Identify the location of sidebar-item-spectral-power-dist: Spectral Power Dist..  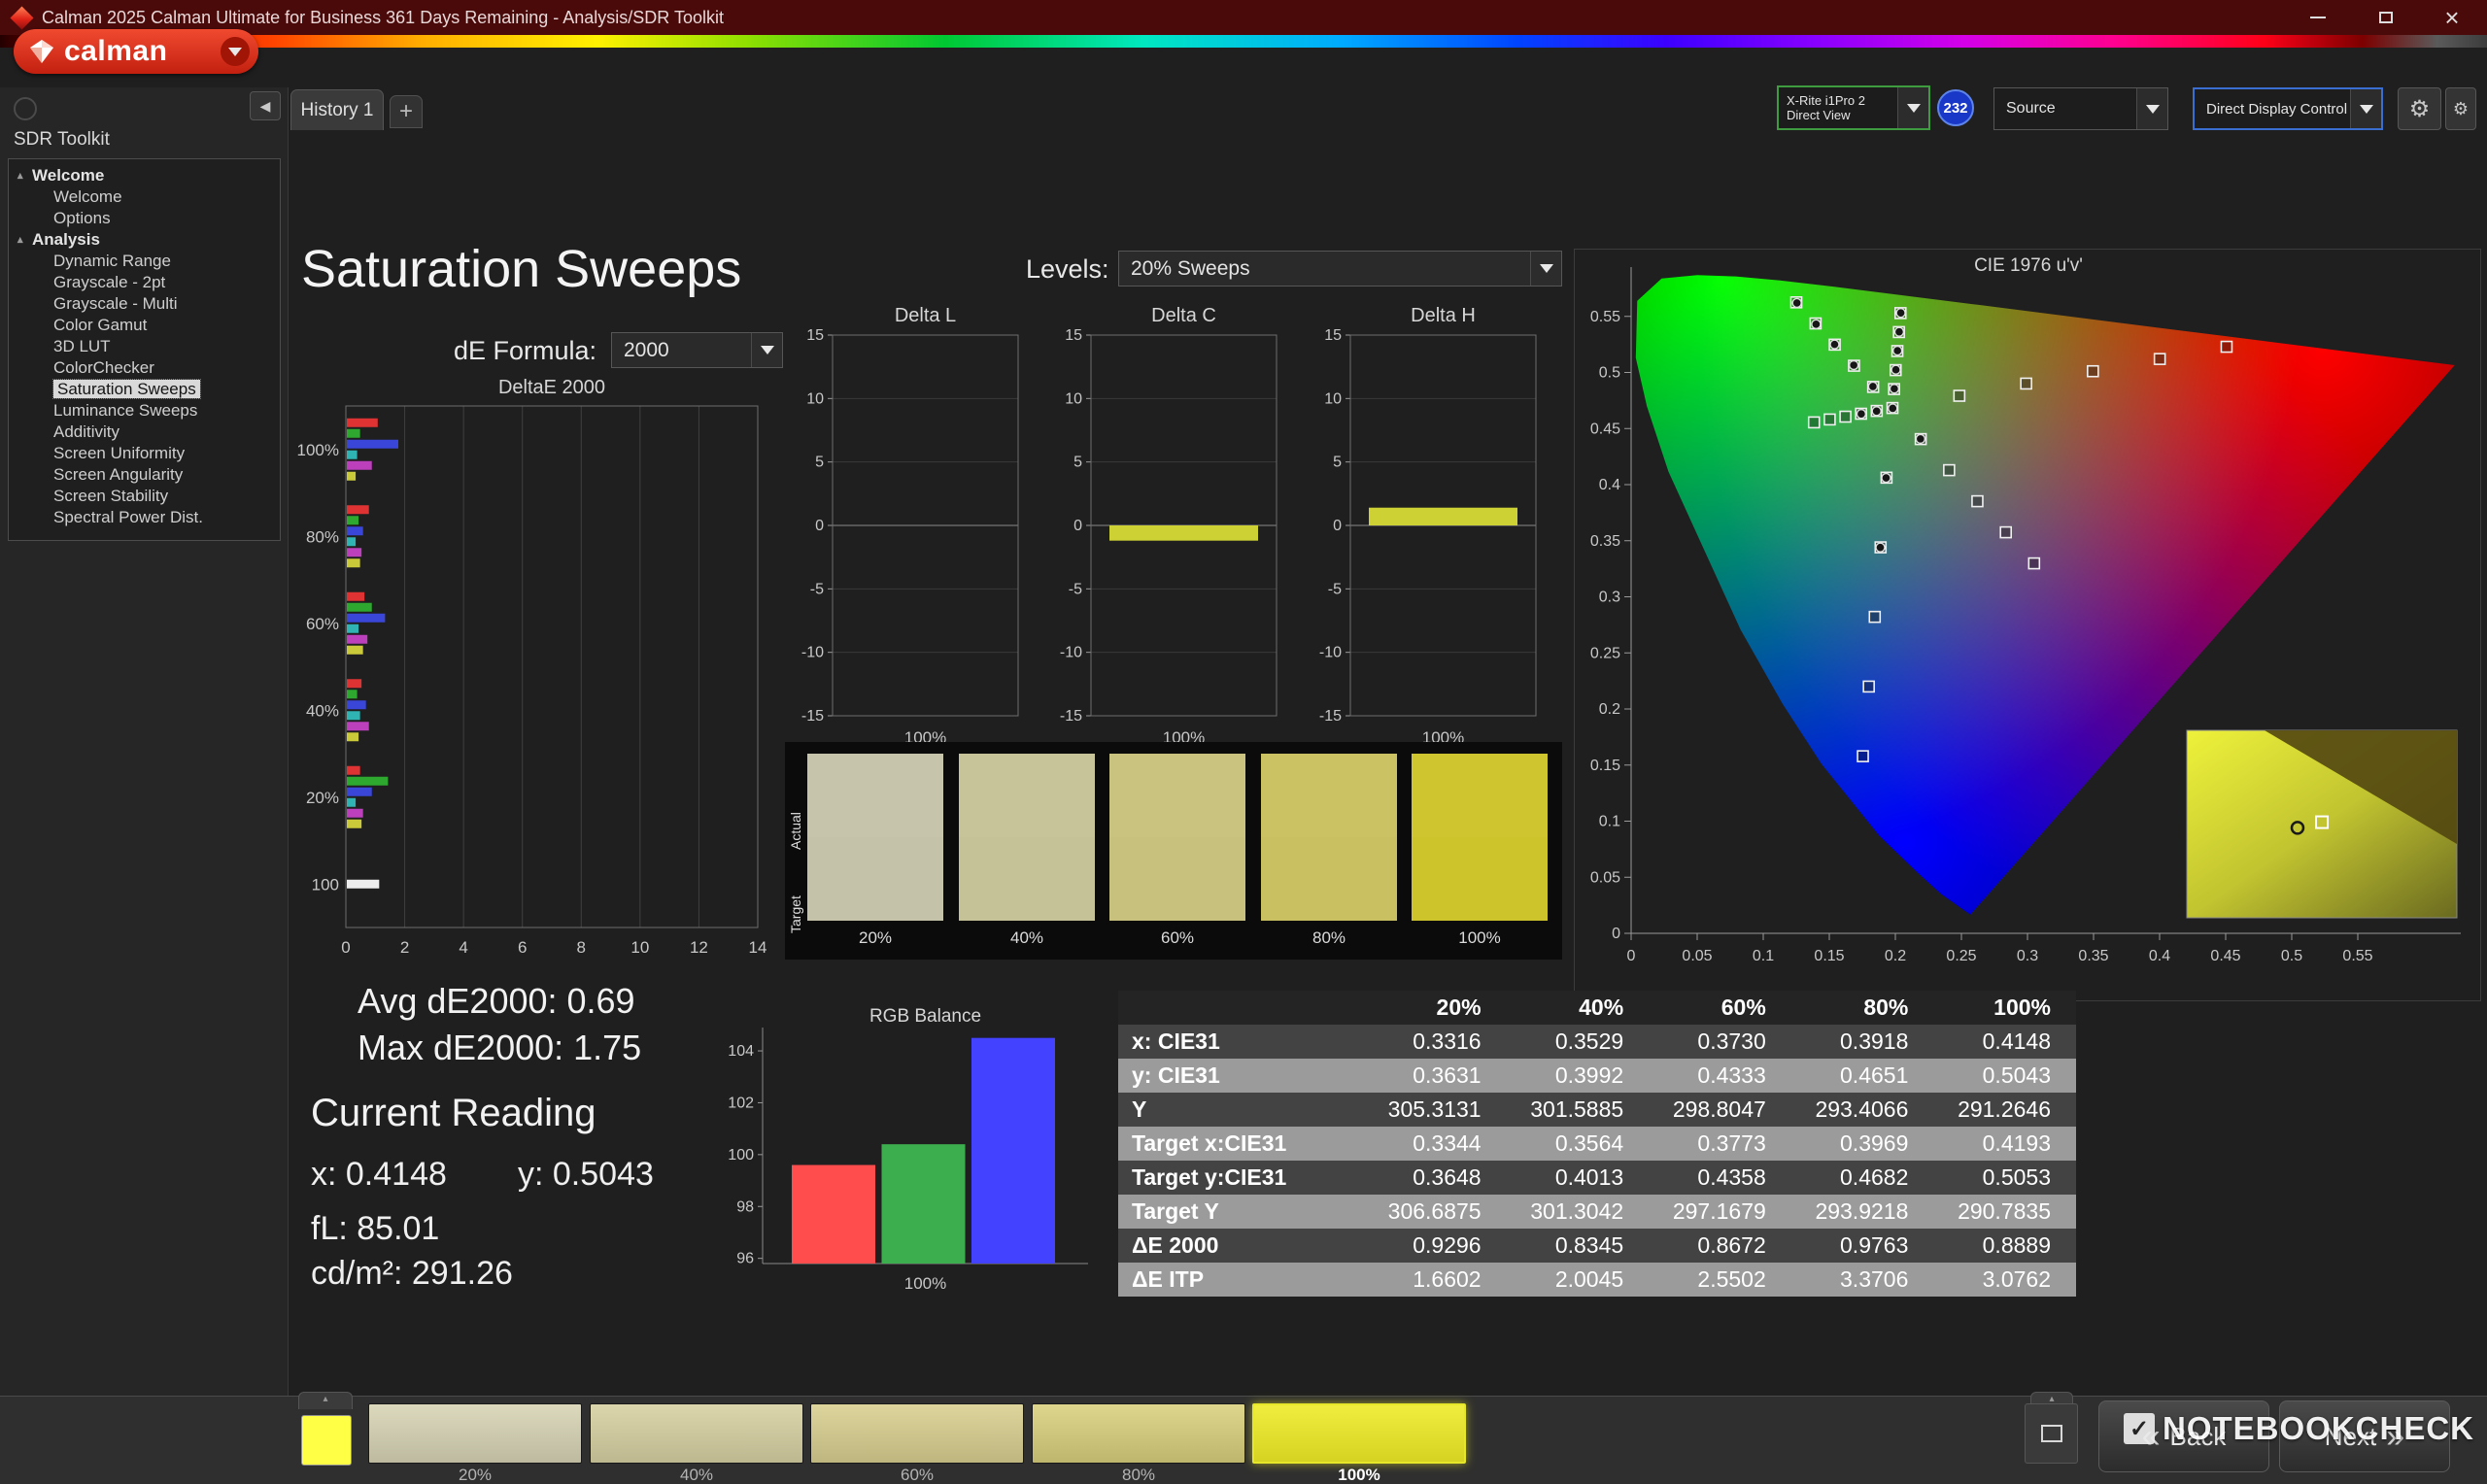
(144, 517).